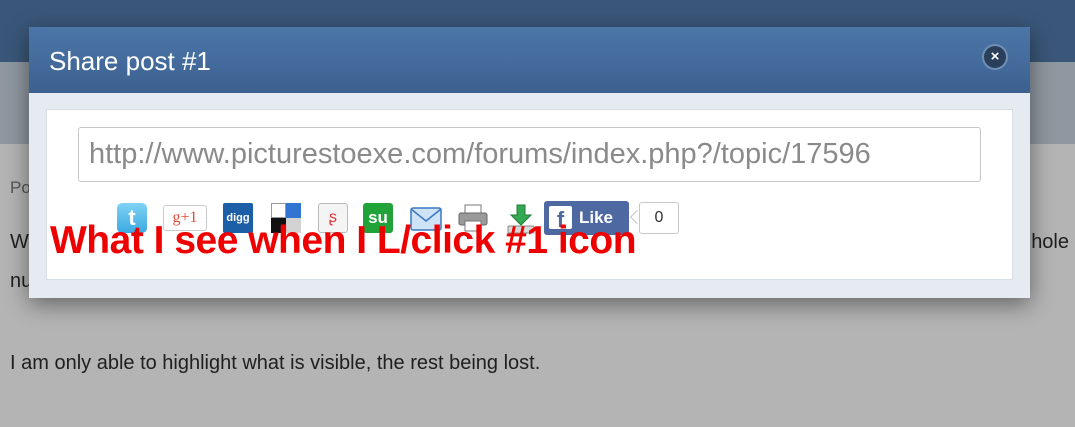 This screenshot has width=1075, height=427. What do you see at coordinates (20, 187) in the screenshot?
I see `background-text-fragment: Po` at bounding box center [20, 187].